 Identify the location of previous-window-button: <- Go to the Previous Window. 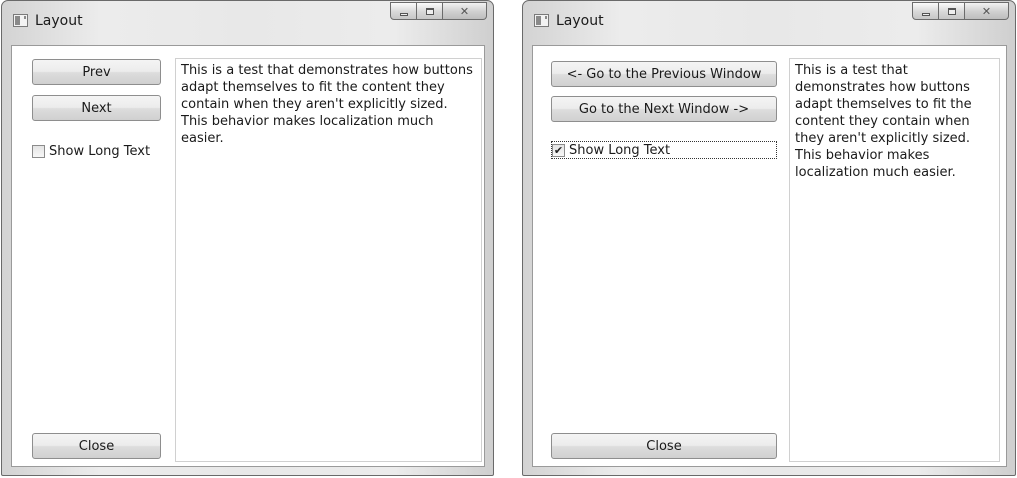
(664, 74).